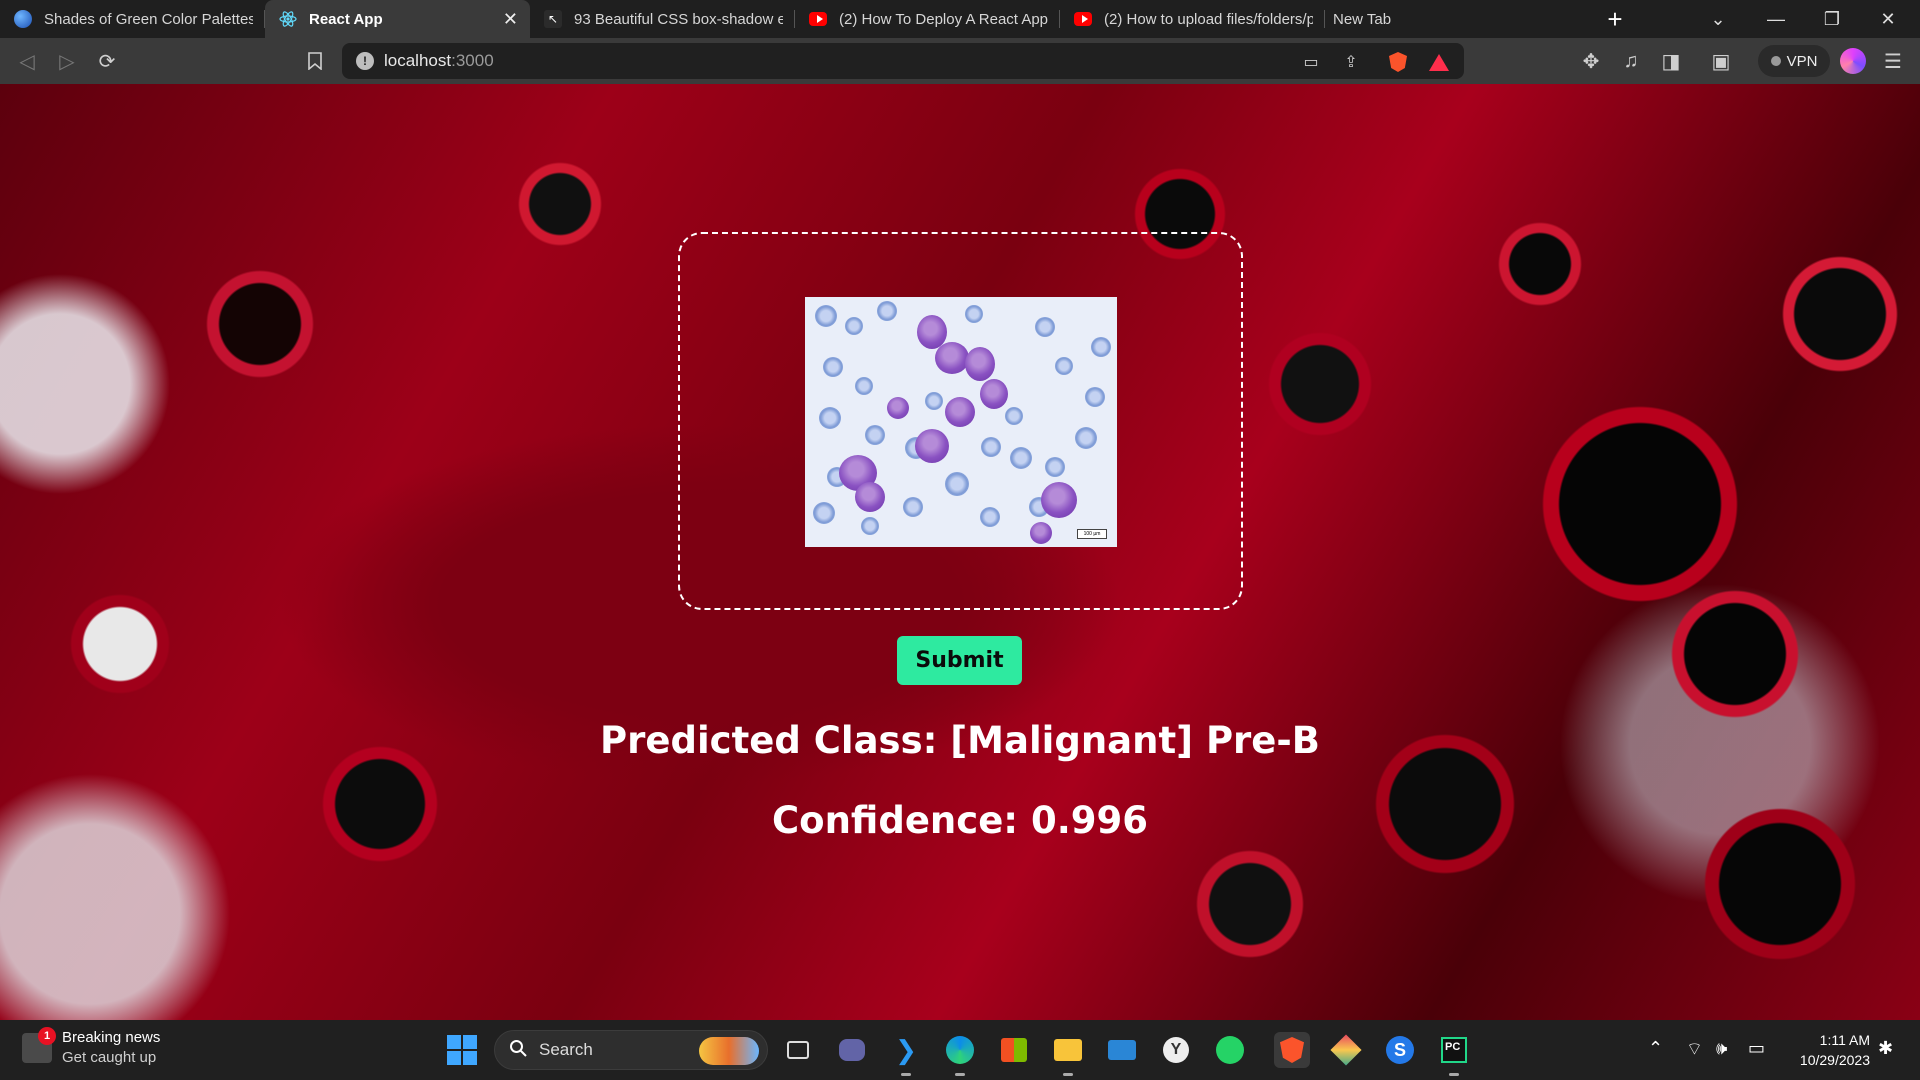 The width and height of the screenshot is (1920, 1080). Describe the element at coordinates (553, 19) in the screenshot. I see `cursor-icon: ↖` at that location.